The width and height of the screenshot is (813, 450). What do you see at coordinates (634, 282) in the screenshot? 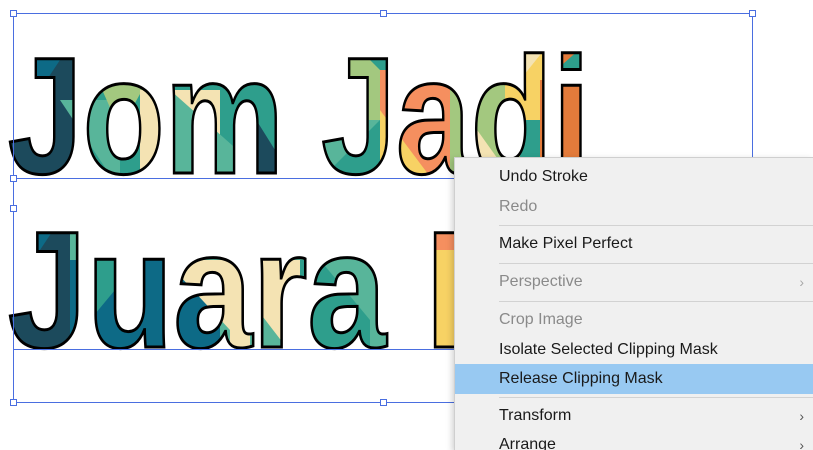
I see `menu-item-perspective: Perspective ›` at bounding box center [634, 282].